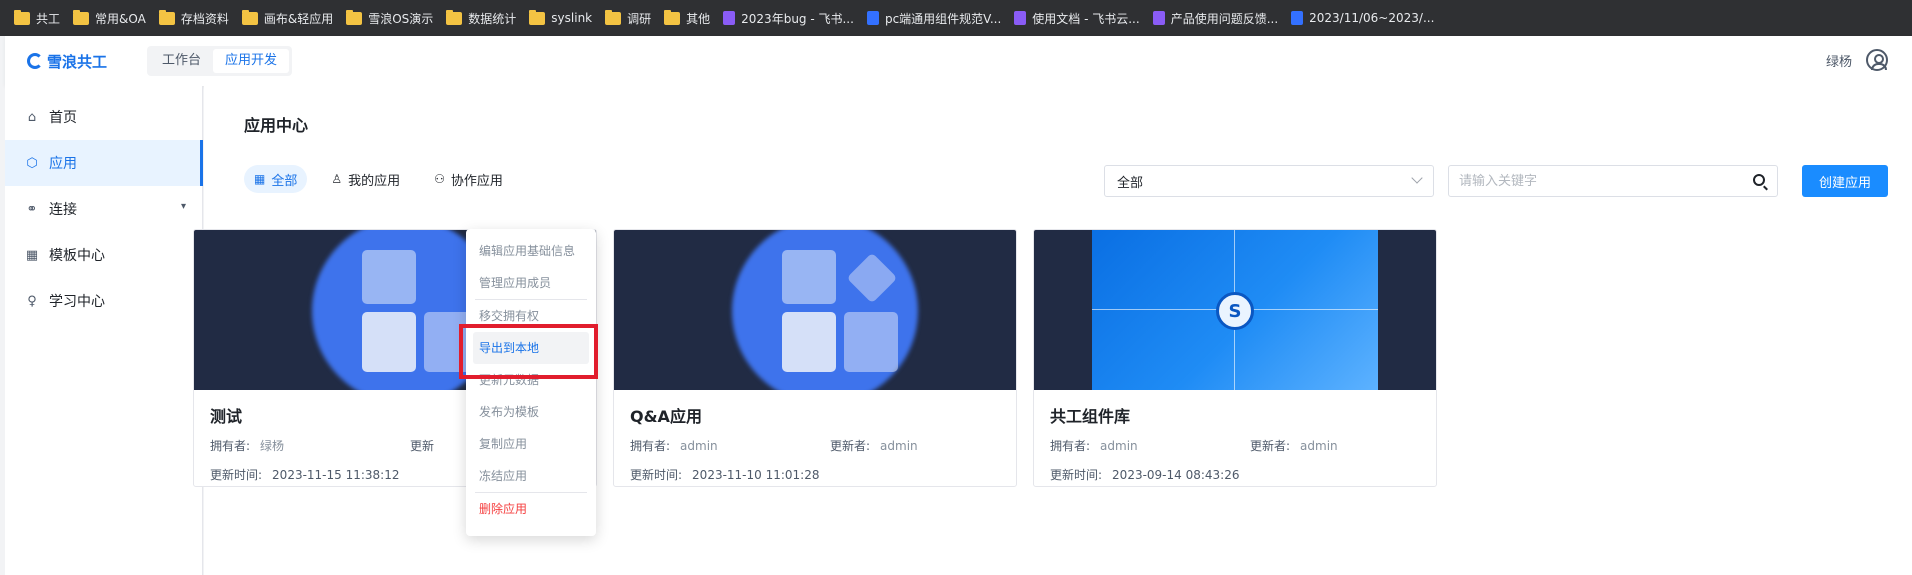 The height and width of the screenshot is (575, 1912). I want to click on sidebar-item-learning: ♀ 学习中心, so click(103, 301).